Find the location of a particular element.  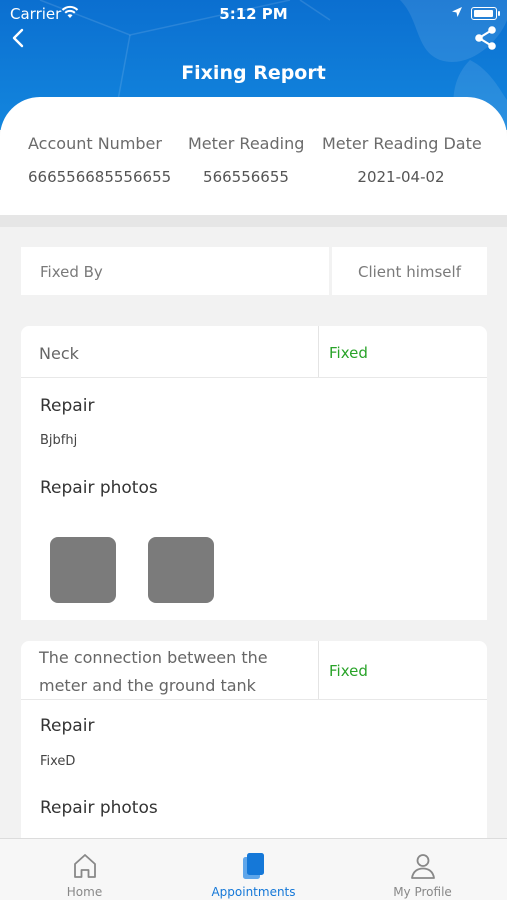

meter-reading-value: 566556655 is located at coordinates (246, 177).